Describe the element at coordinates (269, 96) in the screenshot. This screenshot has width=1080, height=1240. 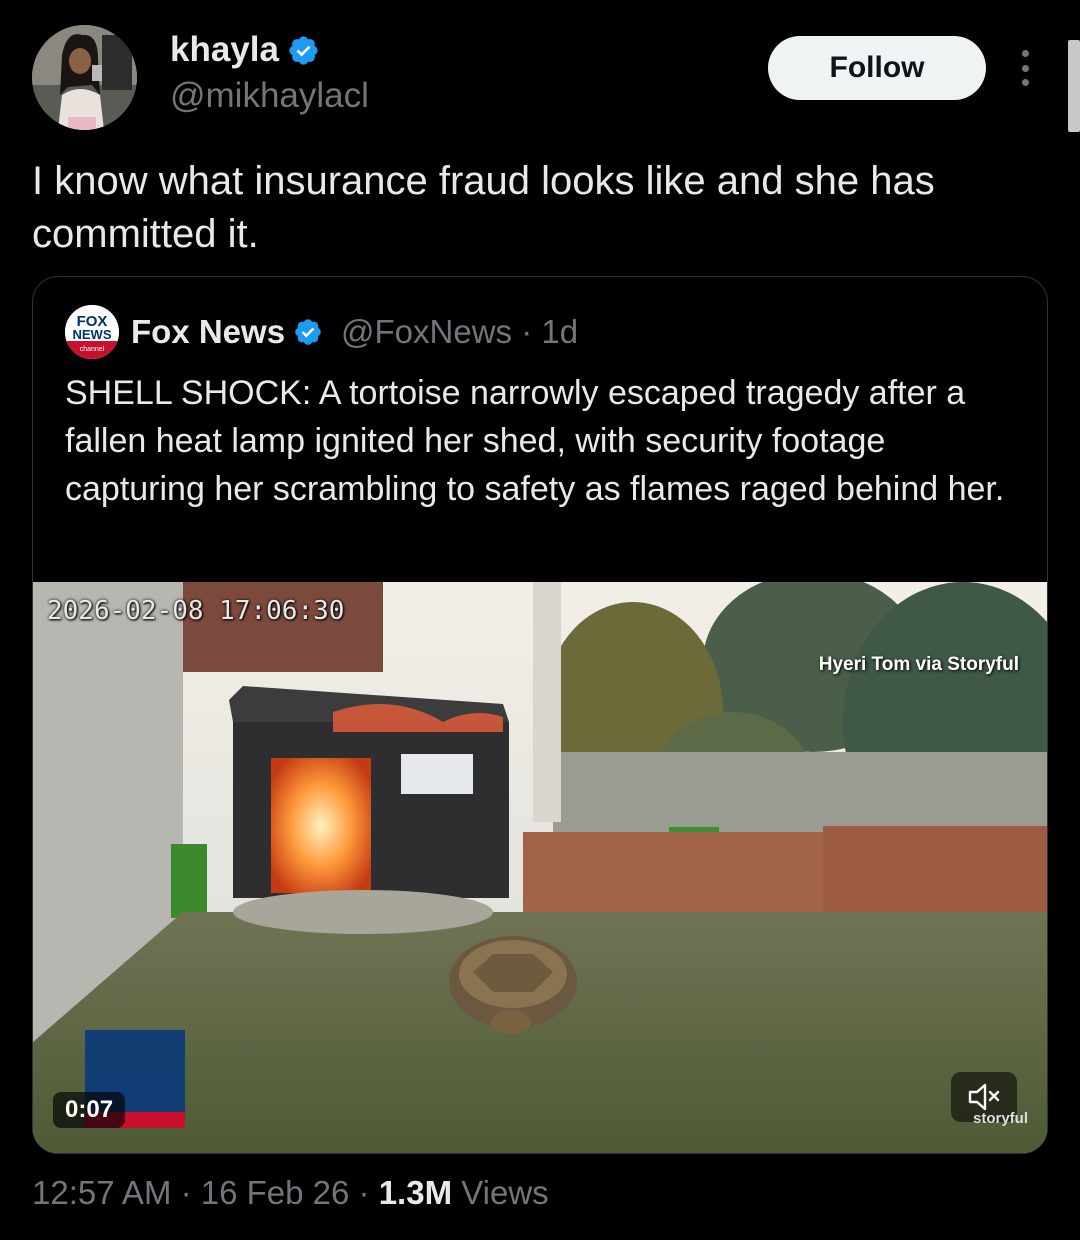
I see `author-handle: @mikhaylacl` at that location.